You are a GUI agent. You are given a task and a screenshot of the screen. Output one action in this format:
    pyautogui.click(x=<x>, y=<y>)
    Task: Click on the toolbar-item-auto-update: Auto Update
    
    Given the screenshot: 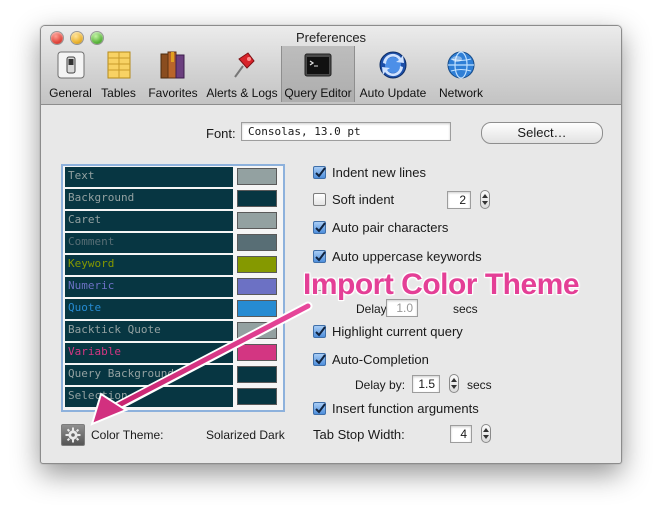 What is the action you would take?
    pyautogui.click(x=393, y=74)
    